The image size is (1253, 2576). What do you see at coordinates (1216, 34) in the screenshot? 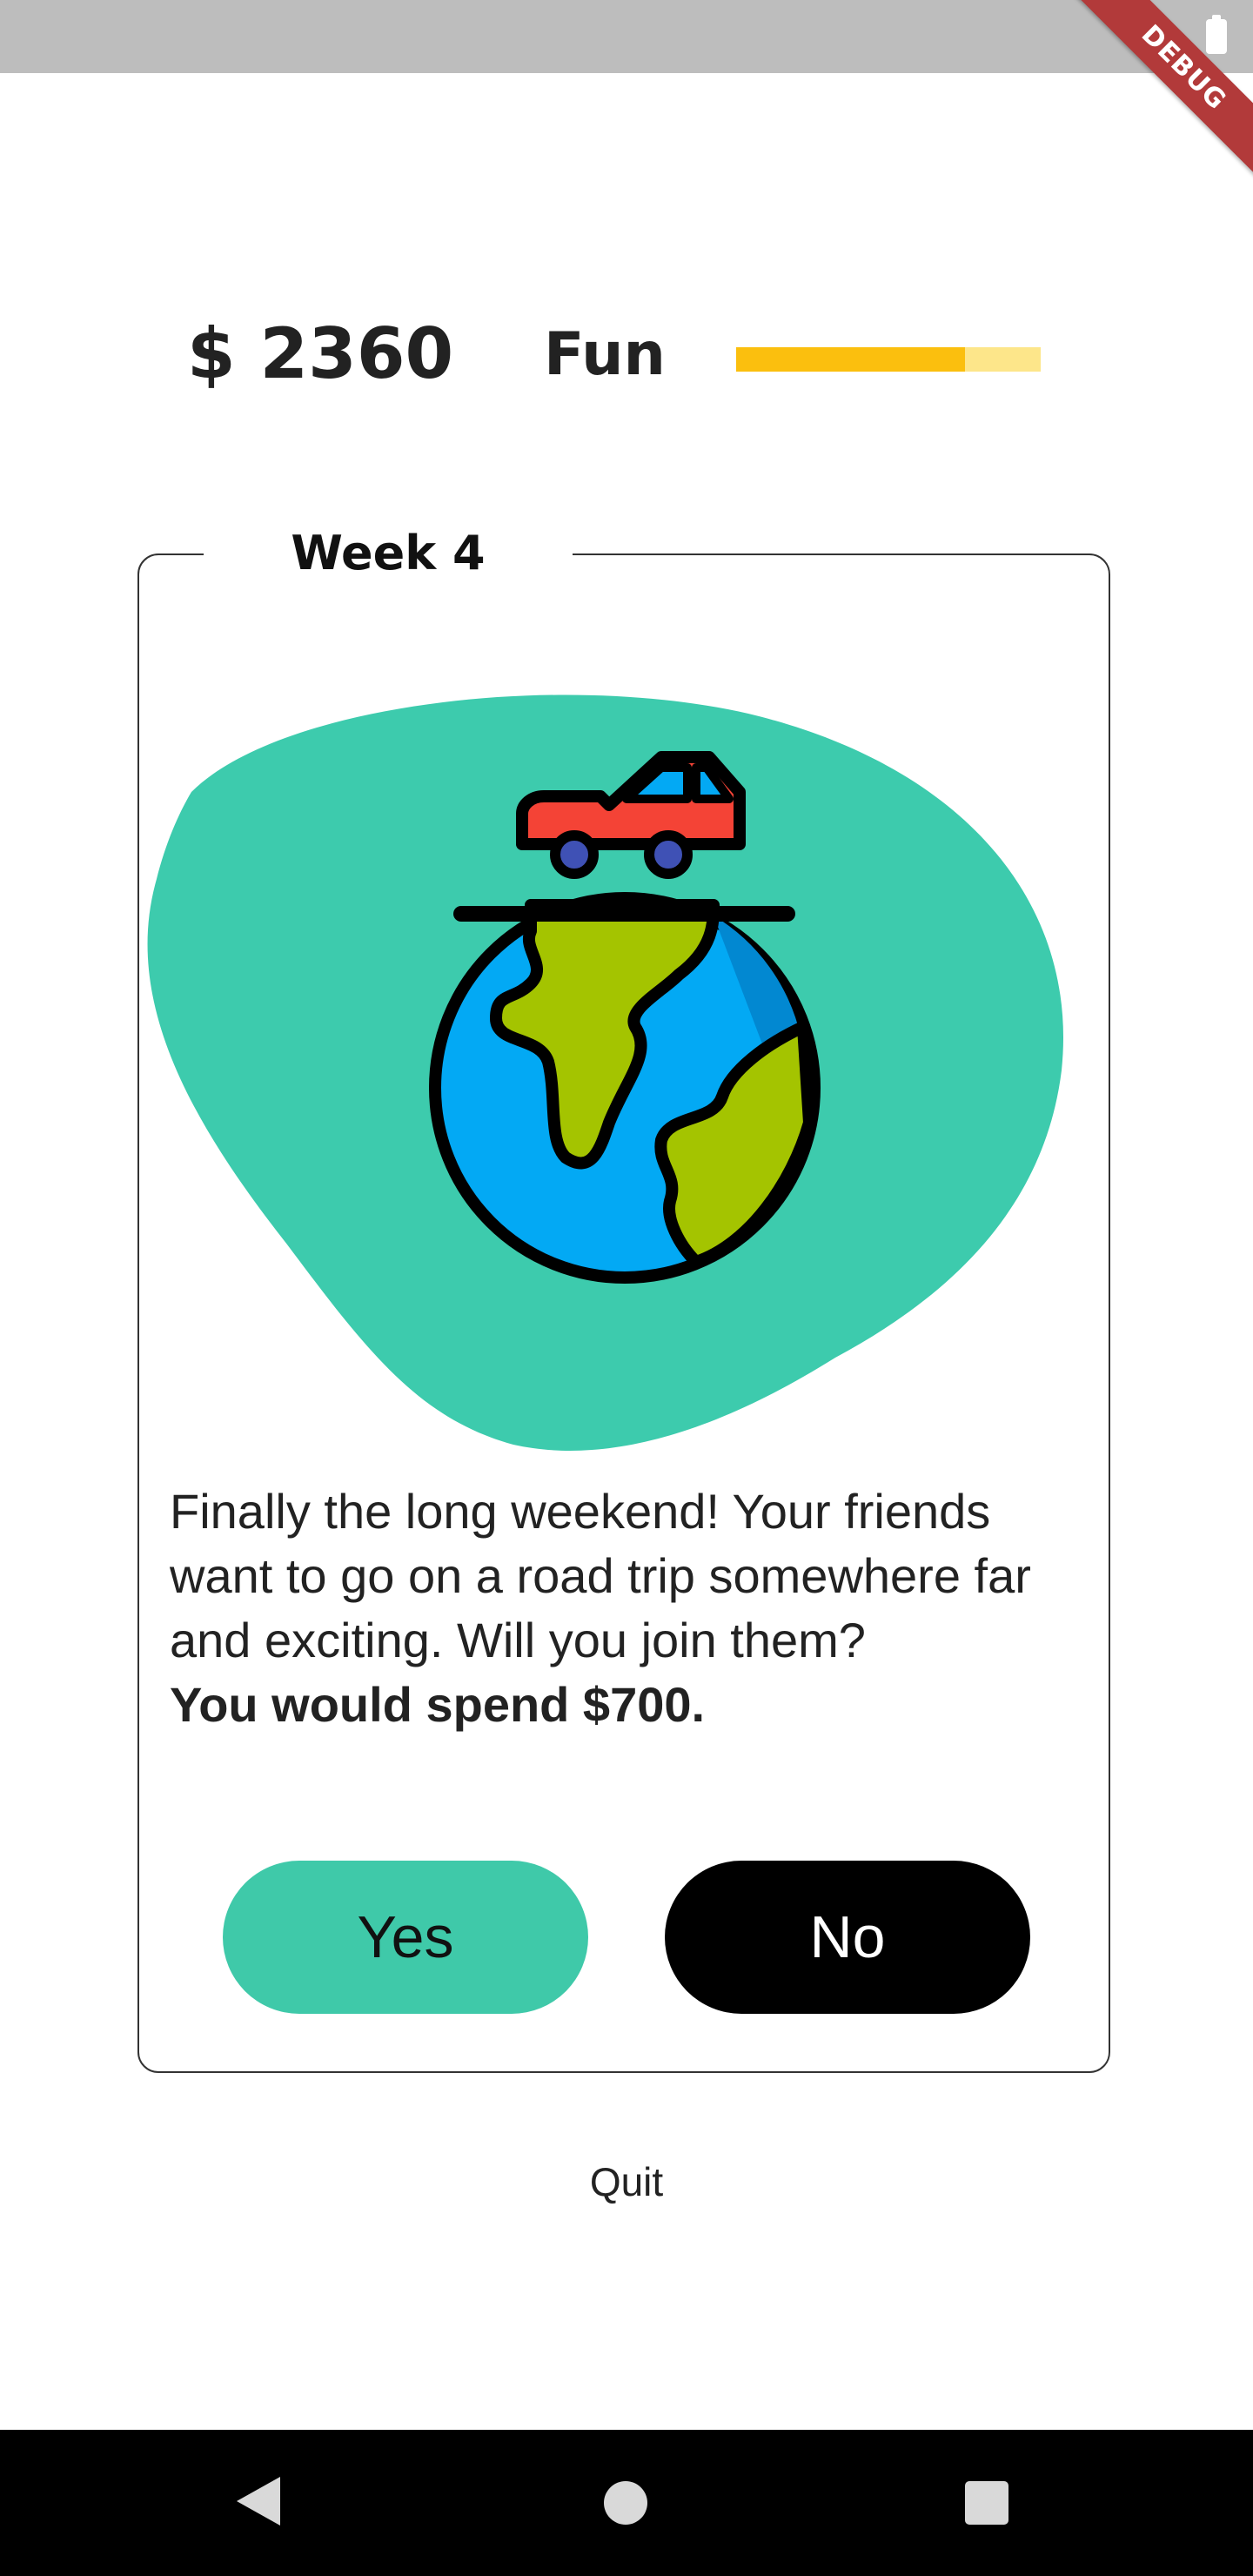
I see `battery-icon` at bounding box center [1216, 34].